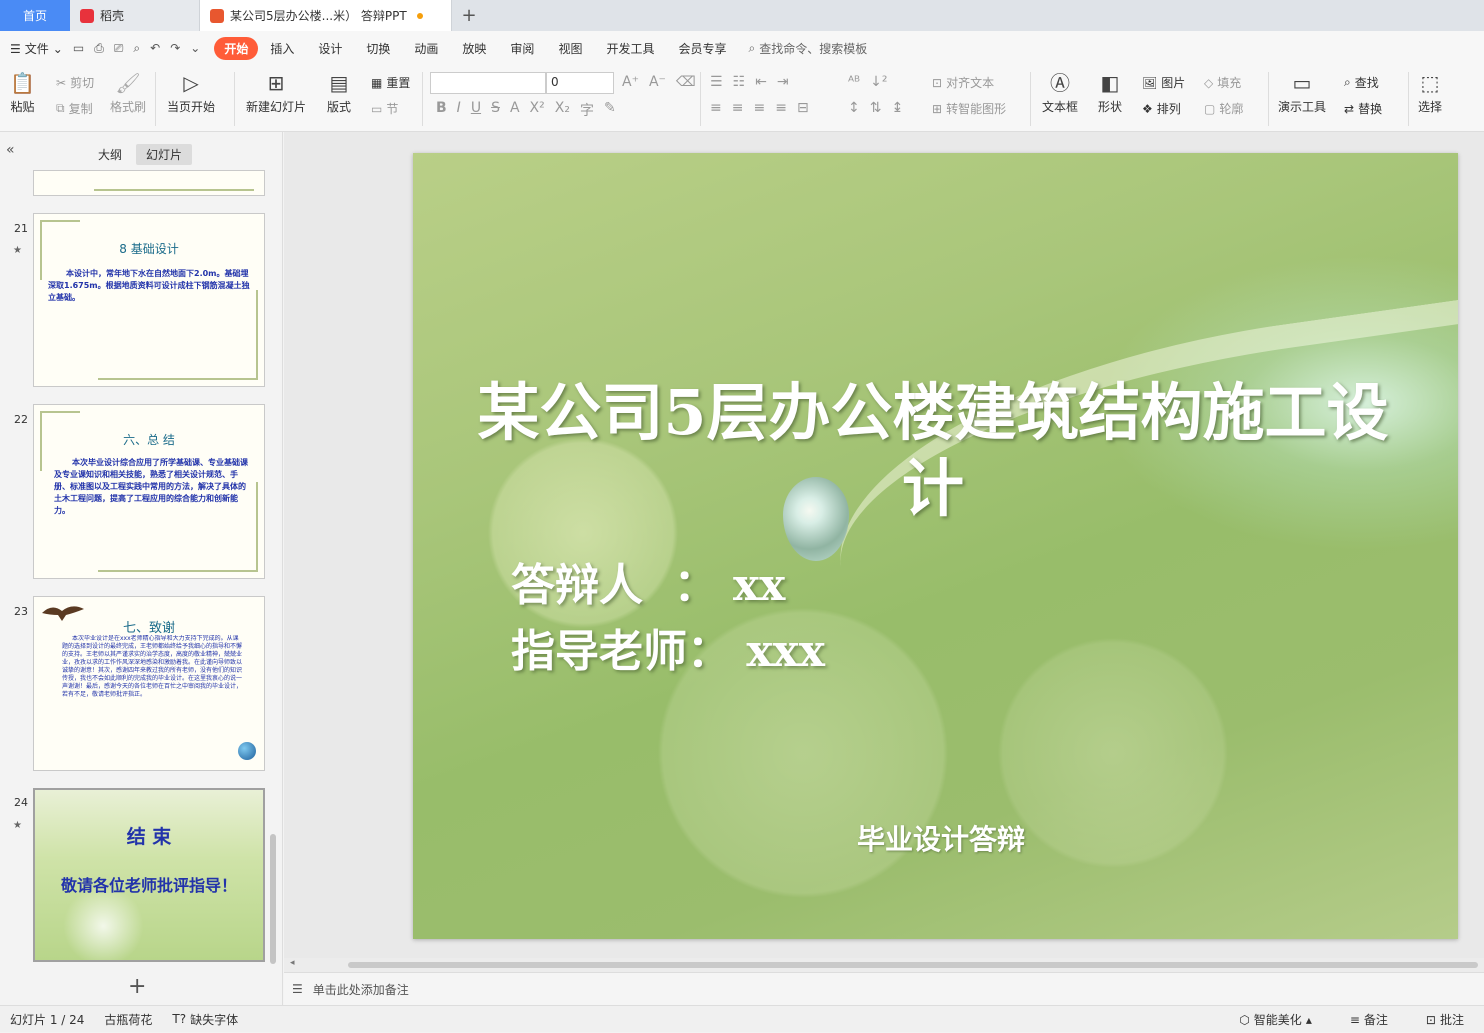  What do you see at coordinates (876, 108) in the screenshot?
I see `para-spacing-icon: ⇅` at bounding box center [876, 108].